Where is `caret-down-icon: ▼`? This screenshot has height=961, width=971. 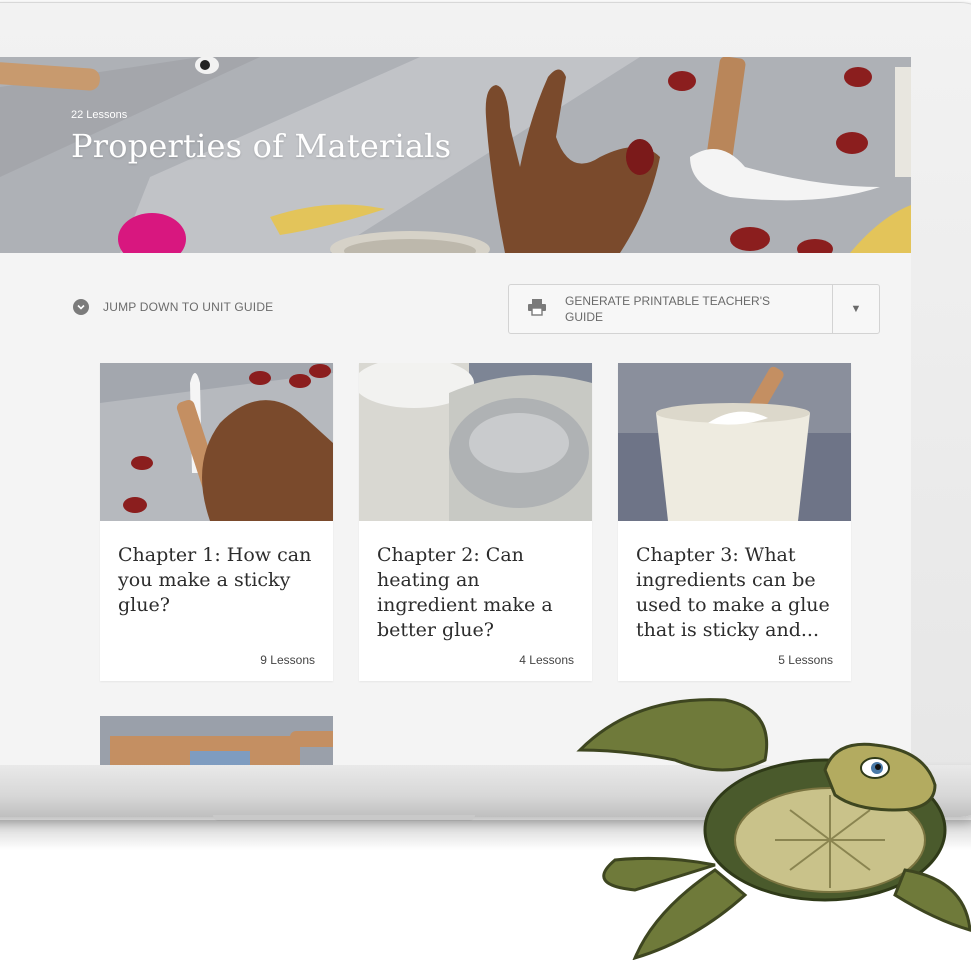 caret-down-icon: ▼ is located at coordinates (856, 309).